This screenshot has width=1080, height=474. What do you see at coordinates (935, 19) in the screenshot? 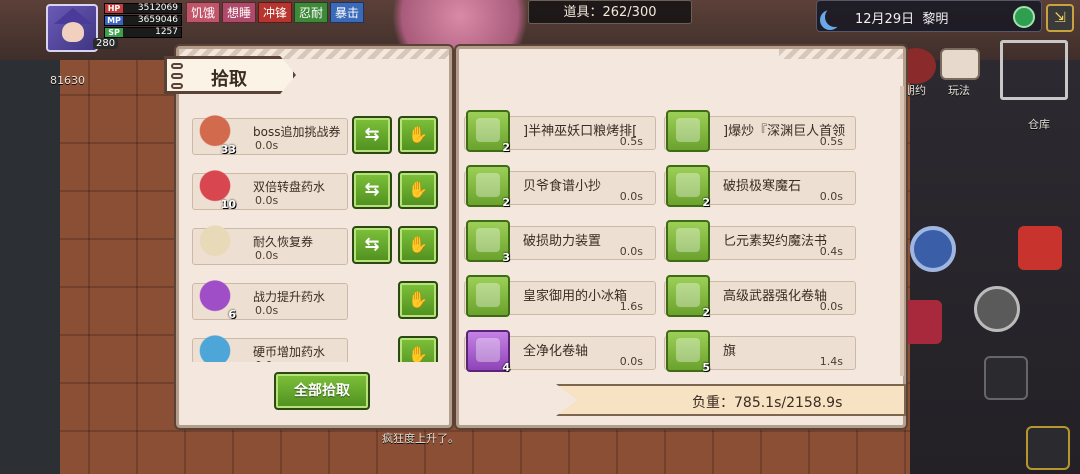
I see `time-of-day: 黎明` at bounding box center [935, 19].